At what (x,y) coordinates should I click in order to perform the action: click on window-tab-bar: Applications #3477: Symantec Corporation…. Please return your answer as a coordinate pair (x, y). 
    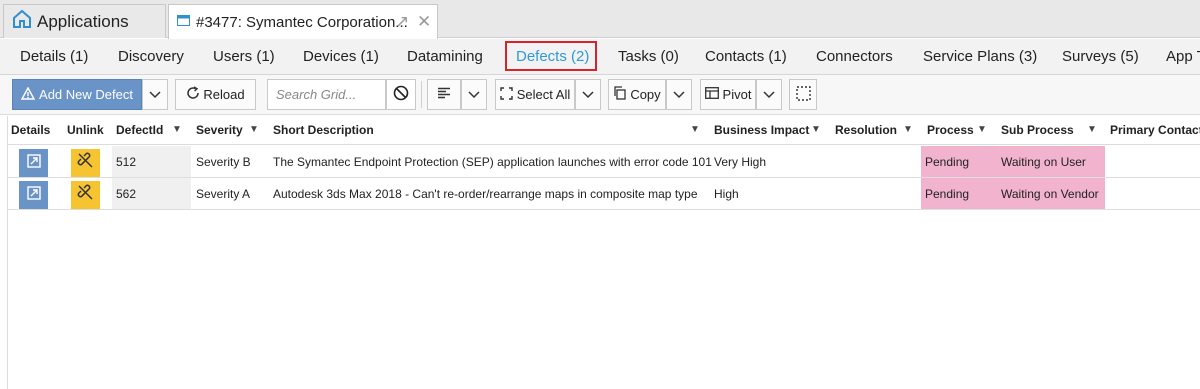
    Looking at the image, I should click on (600, 19).